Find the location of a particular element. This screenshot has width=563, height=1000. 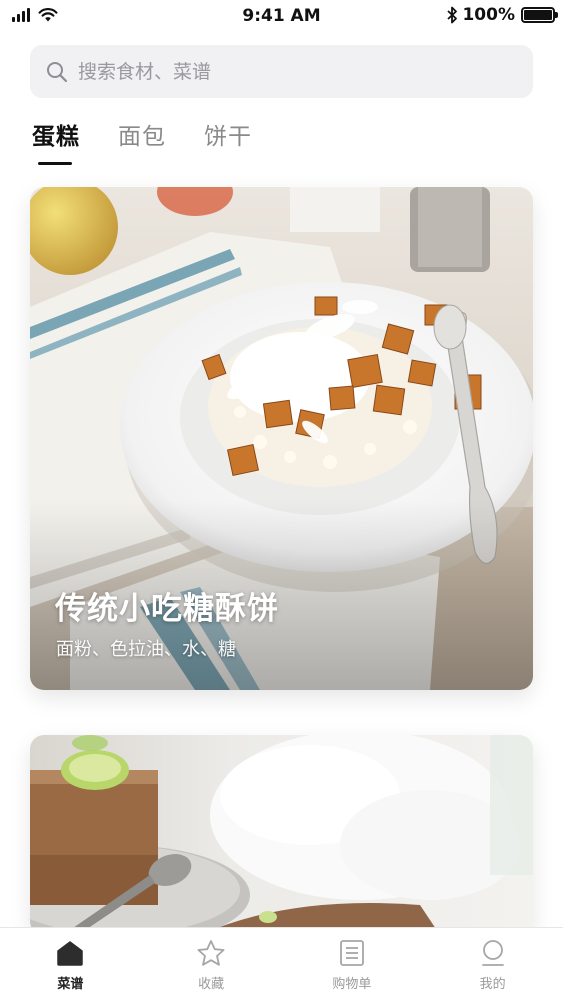

nav-label-shopping-list: 购物单 is located at coordinates (352, 984).